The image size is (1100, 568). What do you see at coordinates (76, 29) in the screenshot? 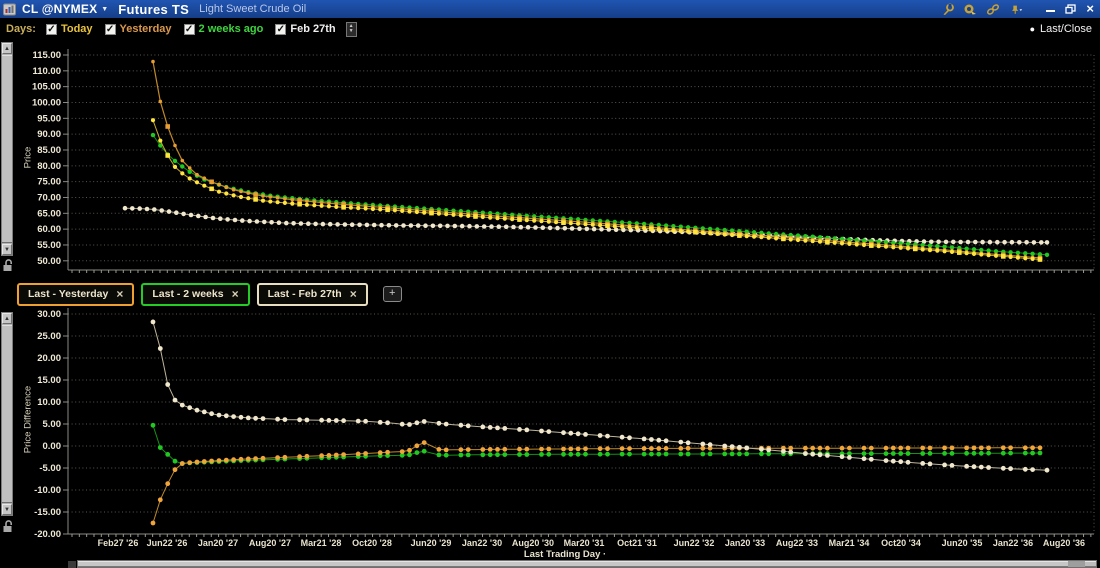
I see `day-checkbox-label: Today` at bounding box center [76, 29].